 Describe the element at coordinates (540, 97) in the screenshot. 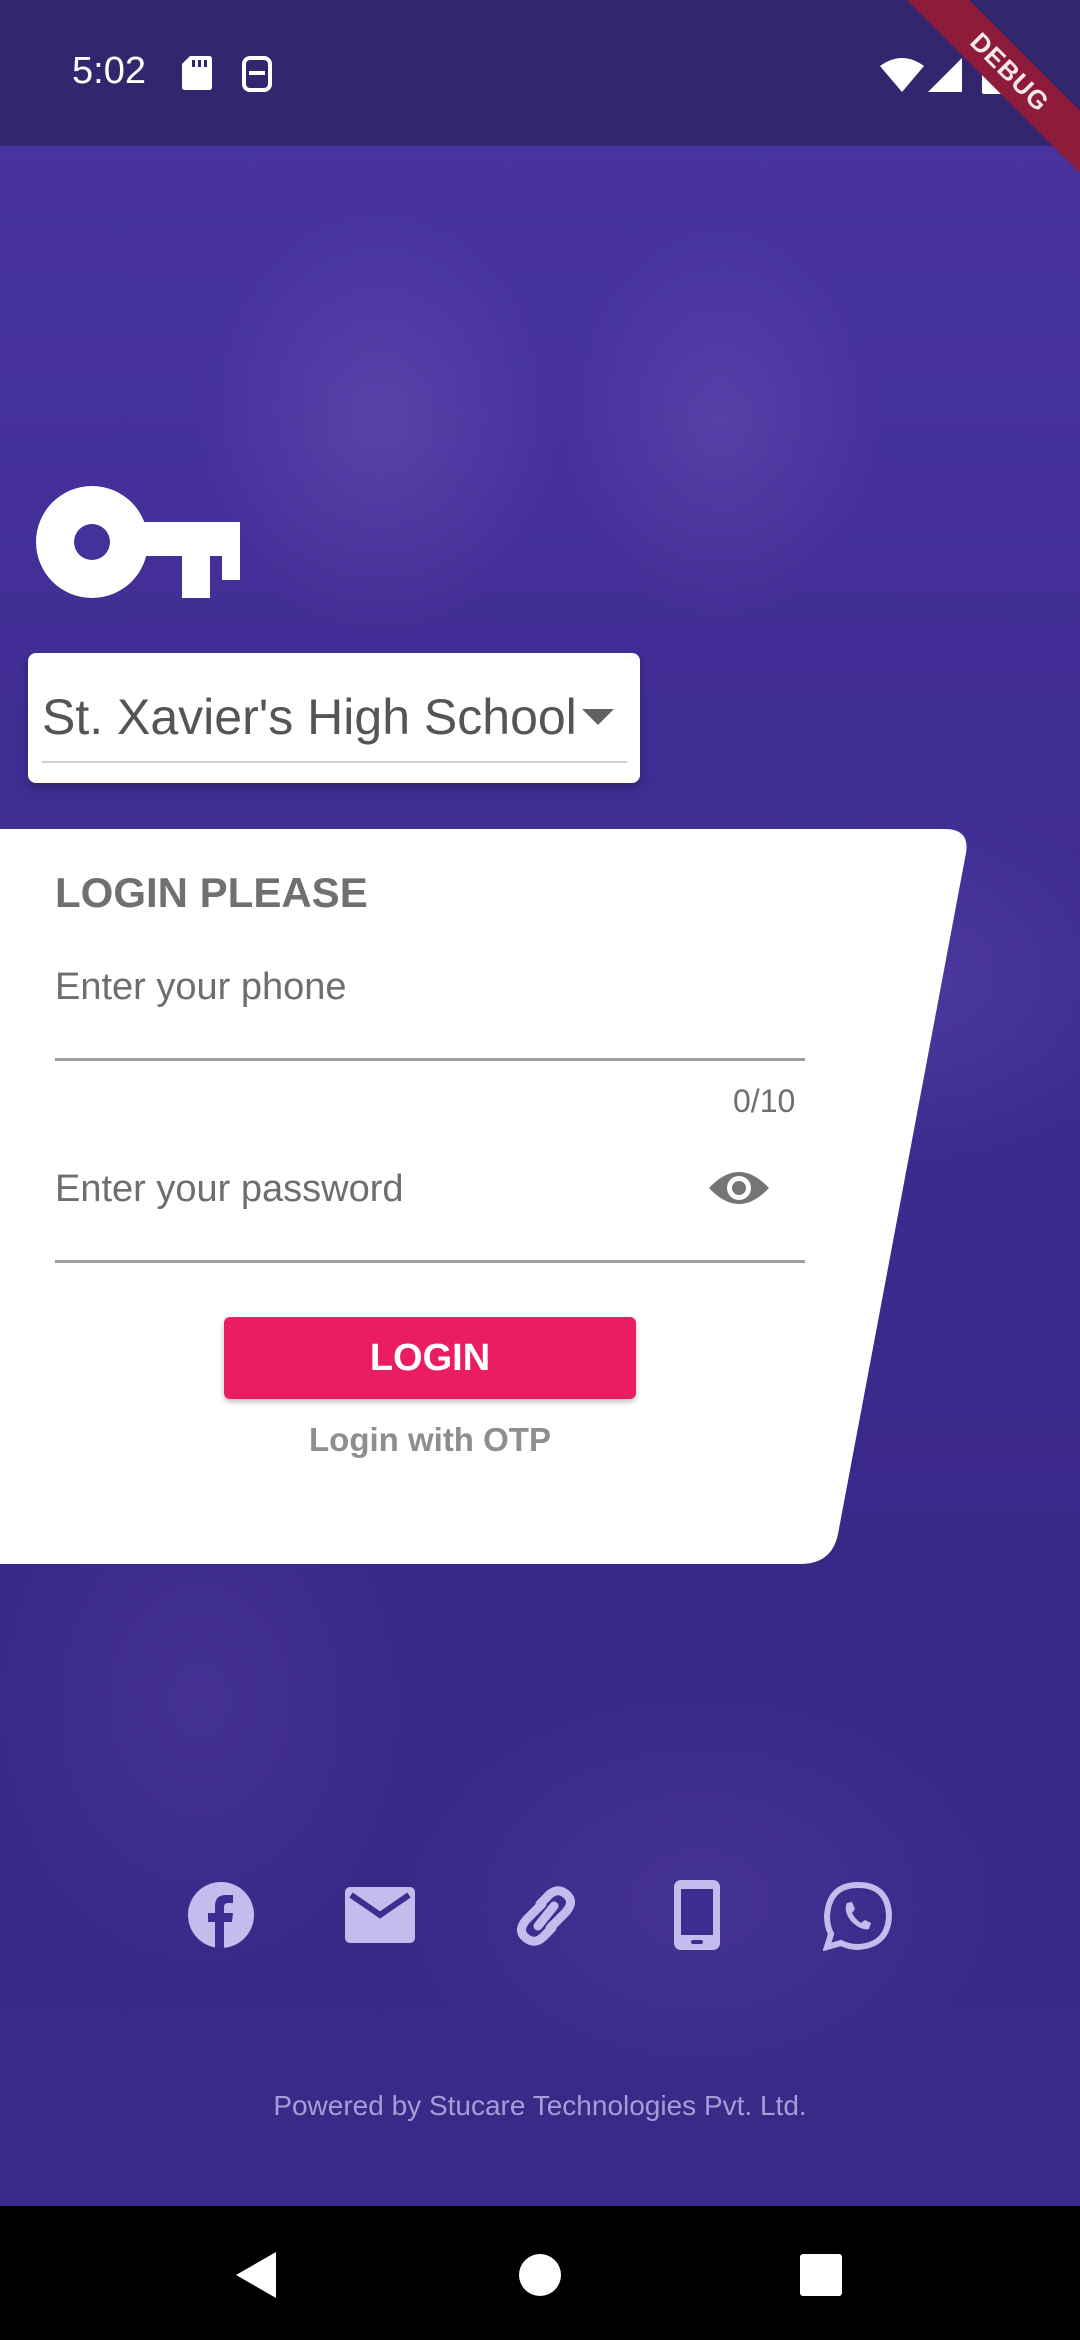

I see `status-bar: 5:02 DEBUG` at that location.